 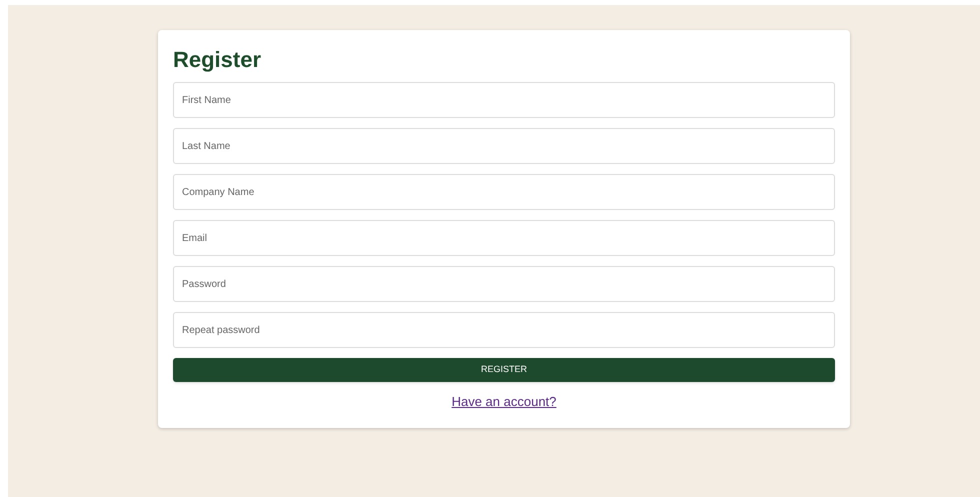 What do you see at coordinates (504, 330) in the screenshot?
I see `input-field: Repeat password` at bounding box center [504, 330].